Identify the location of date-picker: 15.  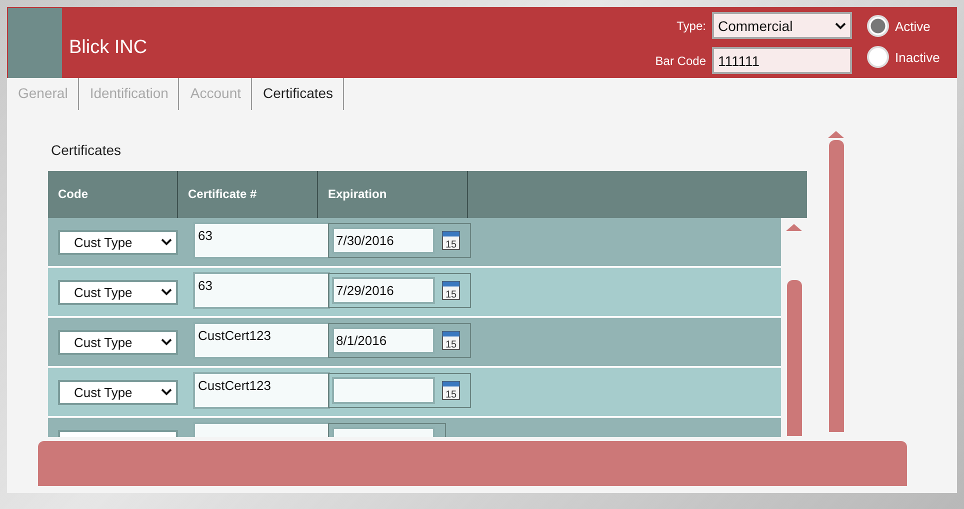
(399, 390).